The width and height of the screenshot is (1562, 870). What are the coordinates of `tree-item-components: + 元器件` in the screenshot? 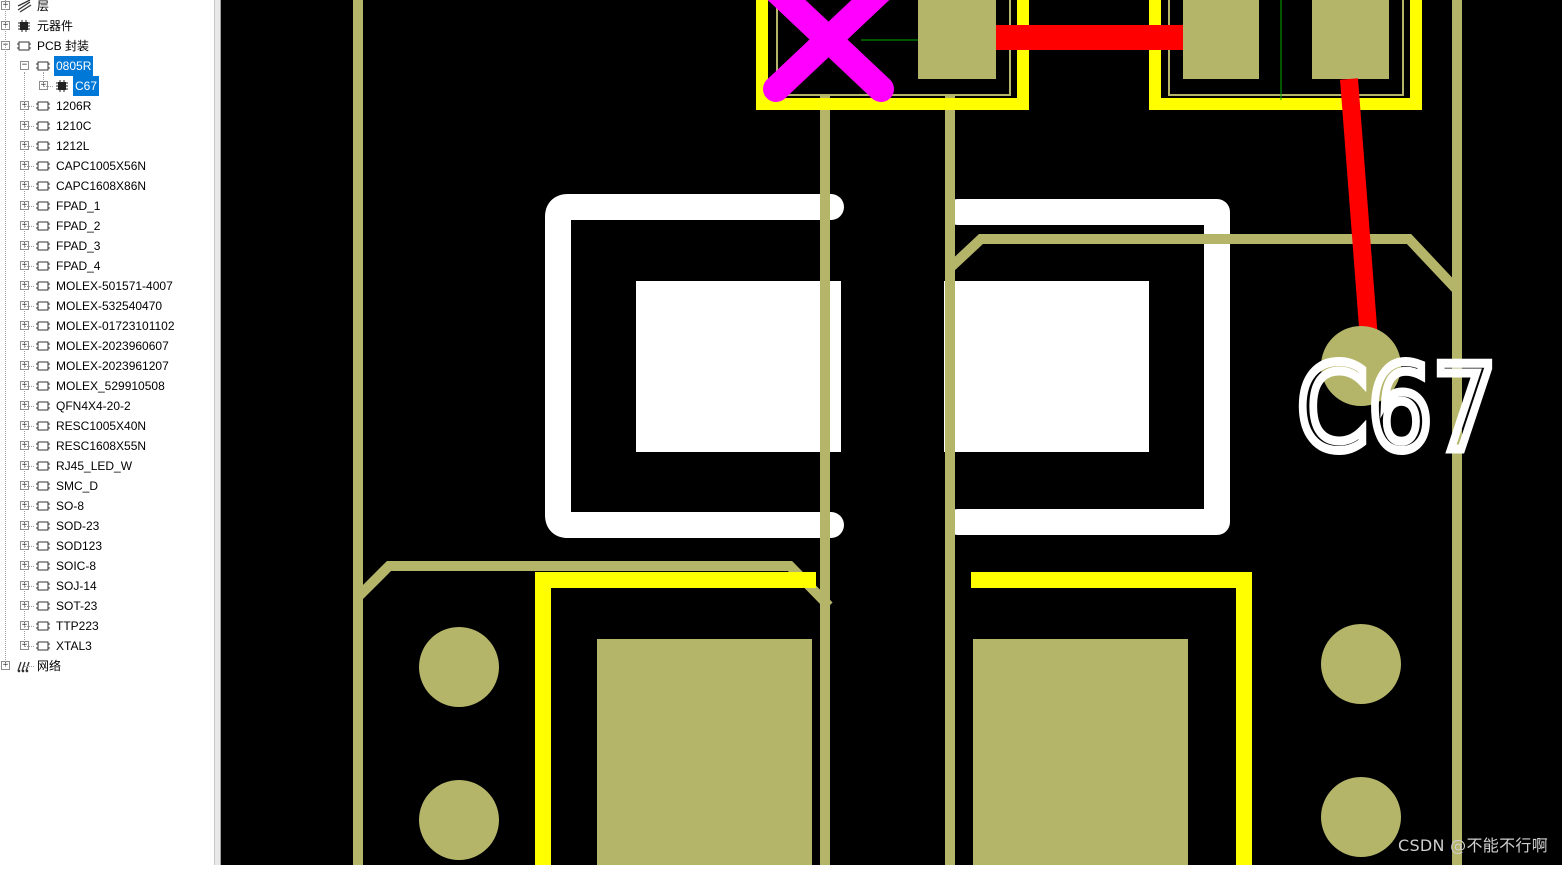 It's located at (107, 26).